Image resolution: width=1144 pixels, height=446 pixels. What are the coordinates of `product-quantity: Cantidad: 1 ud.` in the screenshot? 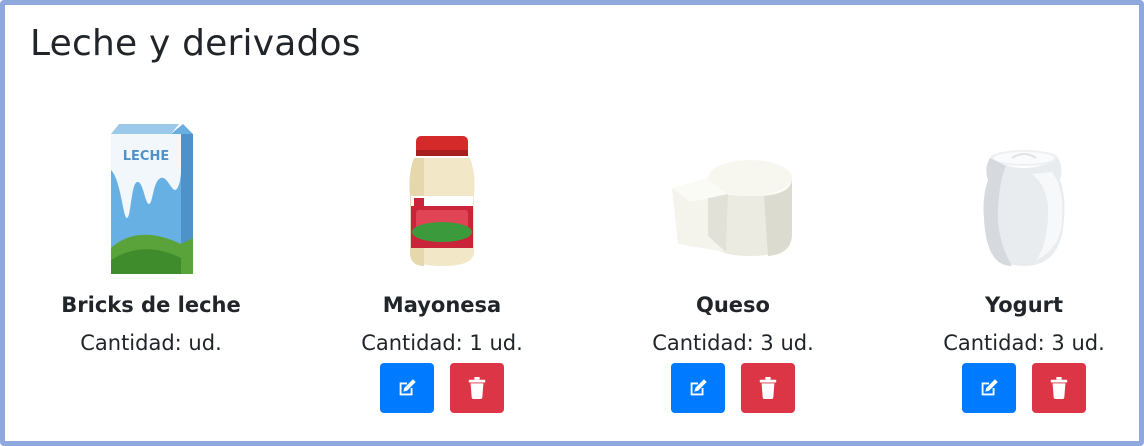 It's located at (442, 343).